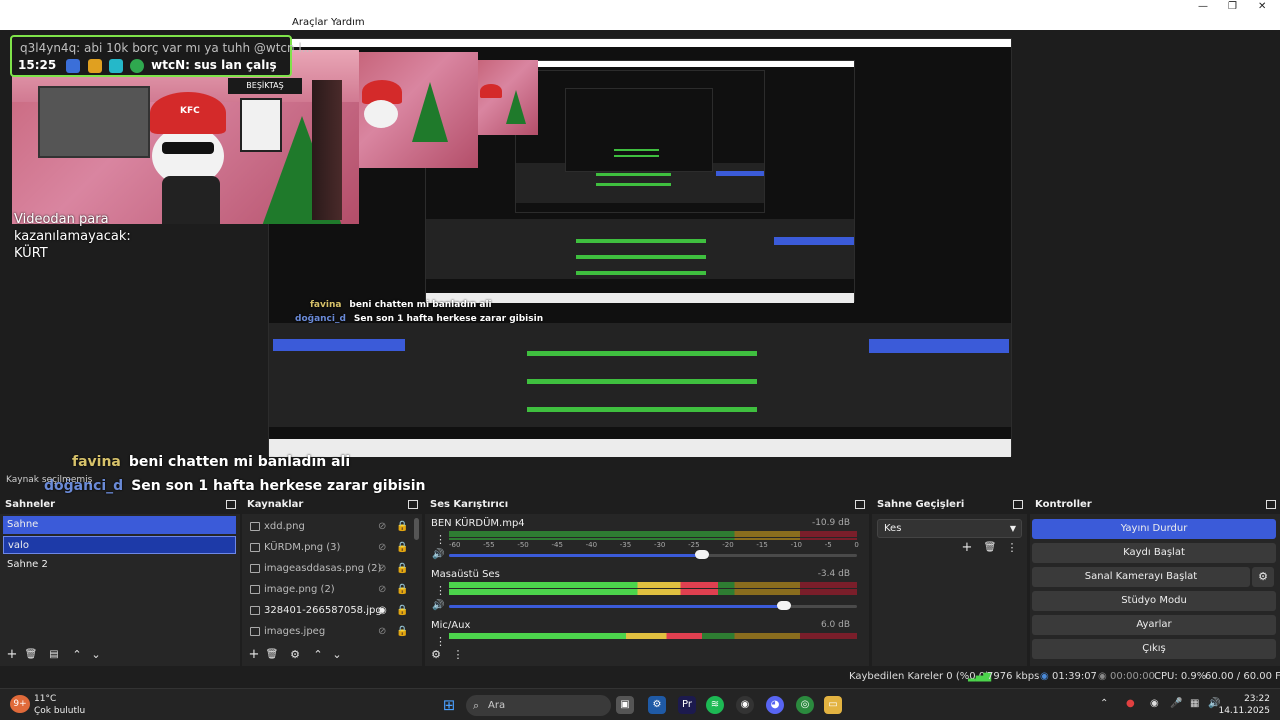  I want to click on studio-mode-button: Stüdyo Modu, so click(1154, 601).